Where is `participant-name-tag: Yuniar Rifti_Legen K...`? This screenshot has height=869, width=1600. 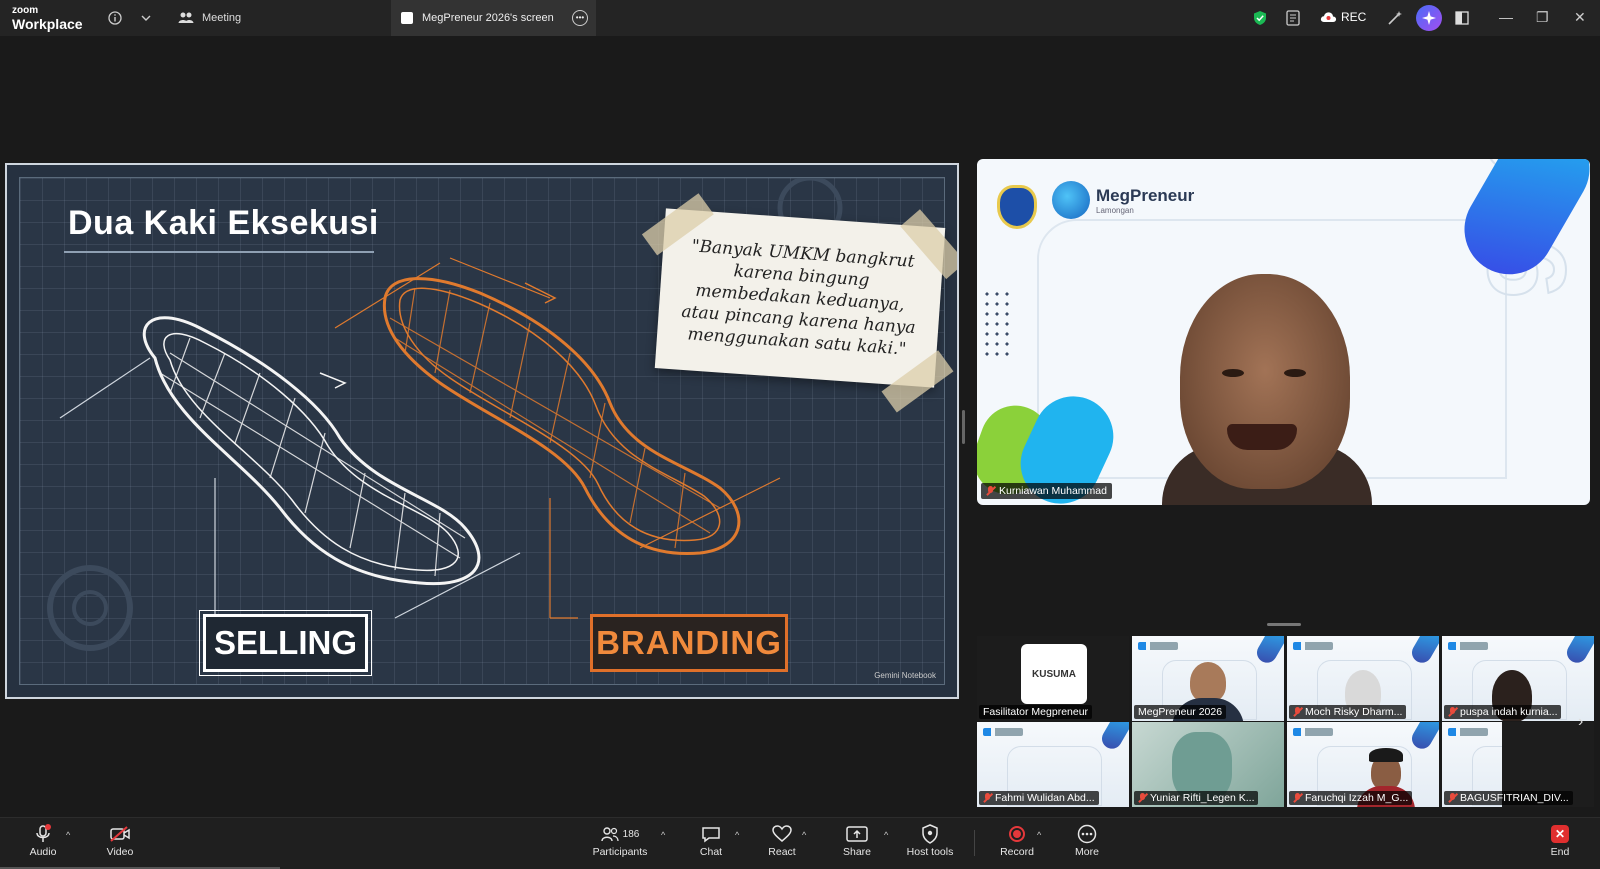 participant-name-tag: Yuniar Rifti_Legen K... is located at coordinates (1196, 798).